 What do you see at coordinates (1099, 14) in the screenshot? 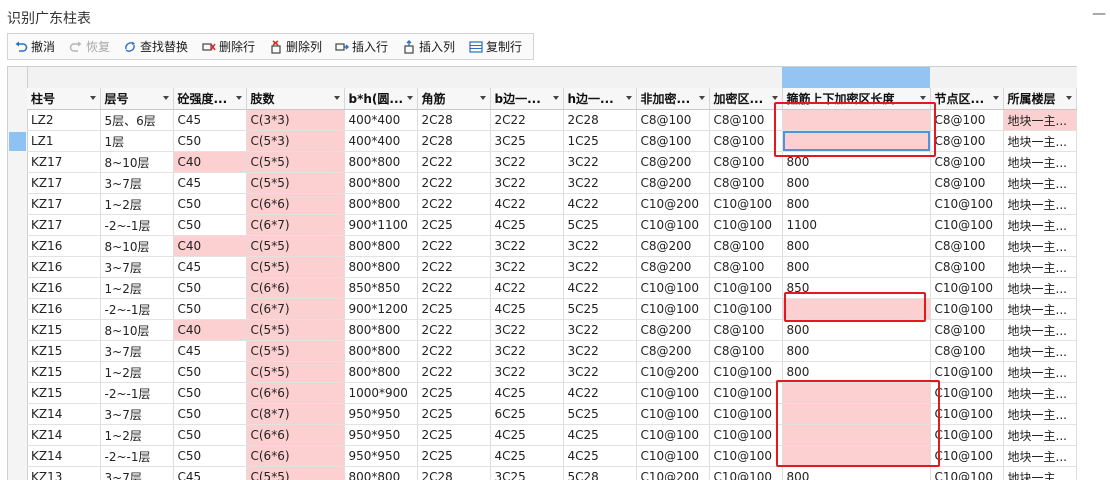
I see `minimize-button: —` at bounding box center [1099, 14].